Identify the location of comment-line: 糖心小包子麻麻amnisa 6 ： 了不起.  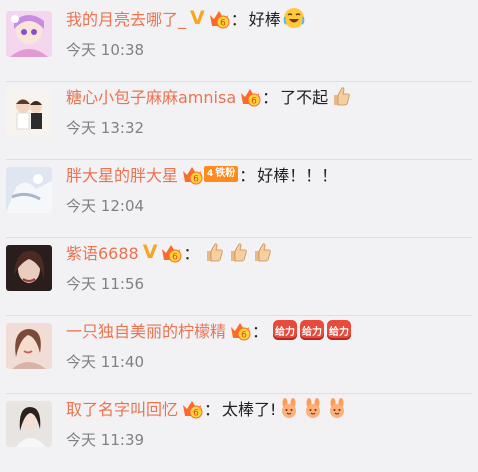
(209, 96).